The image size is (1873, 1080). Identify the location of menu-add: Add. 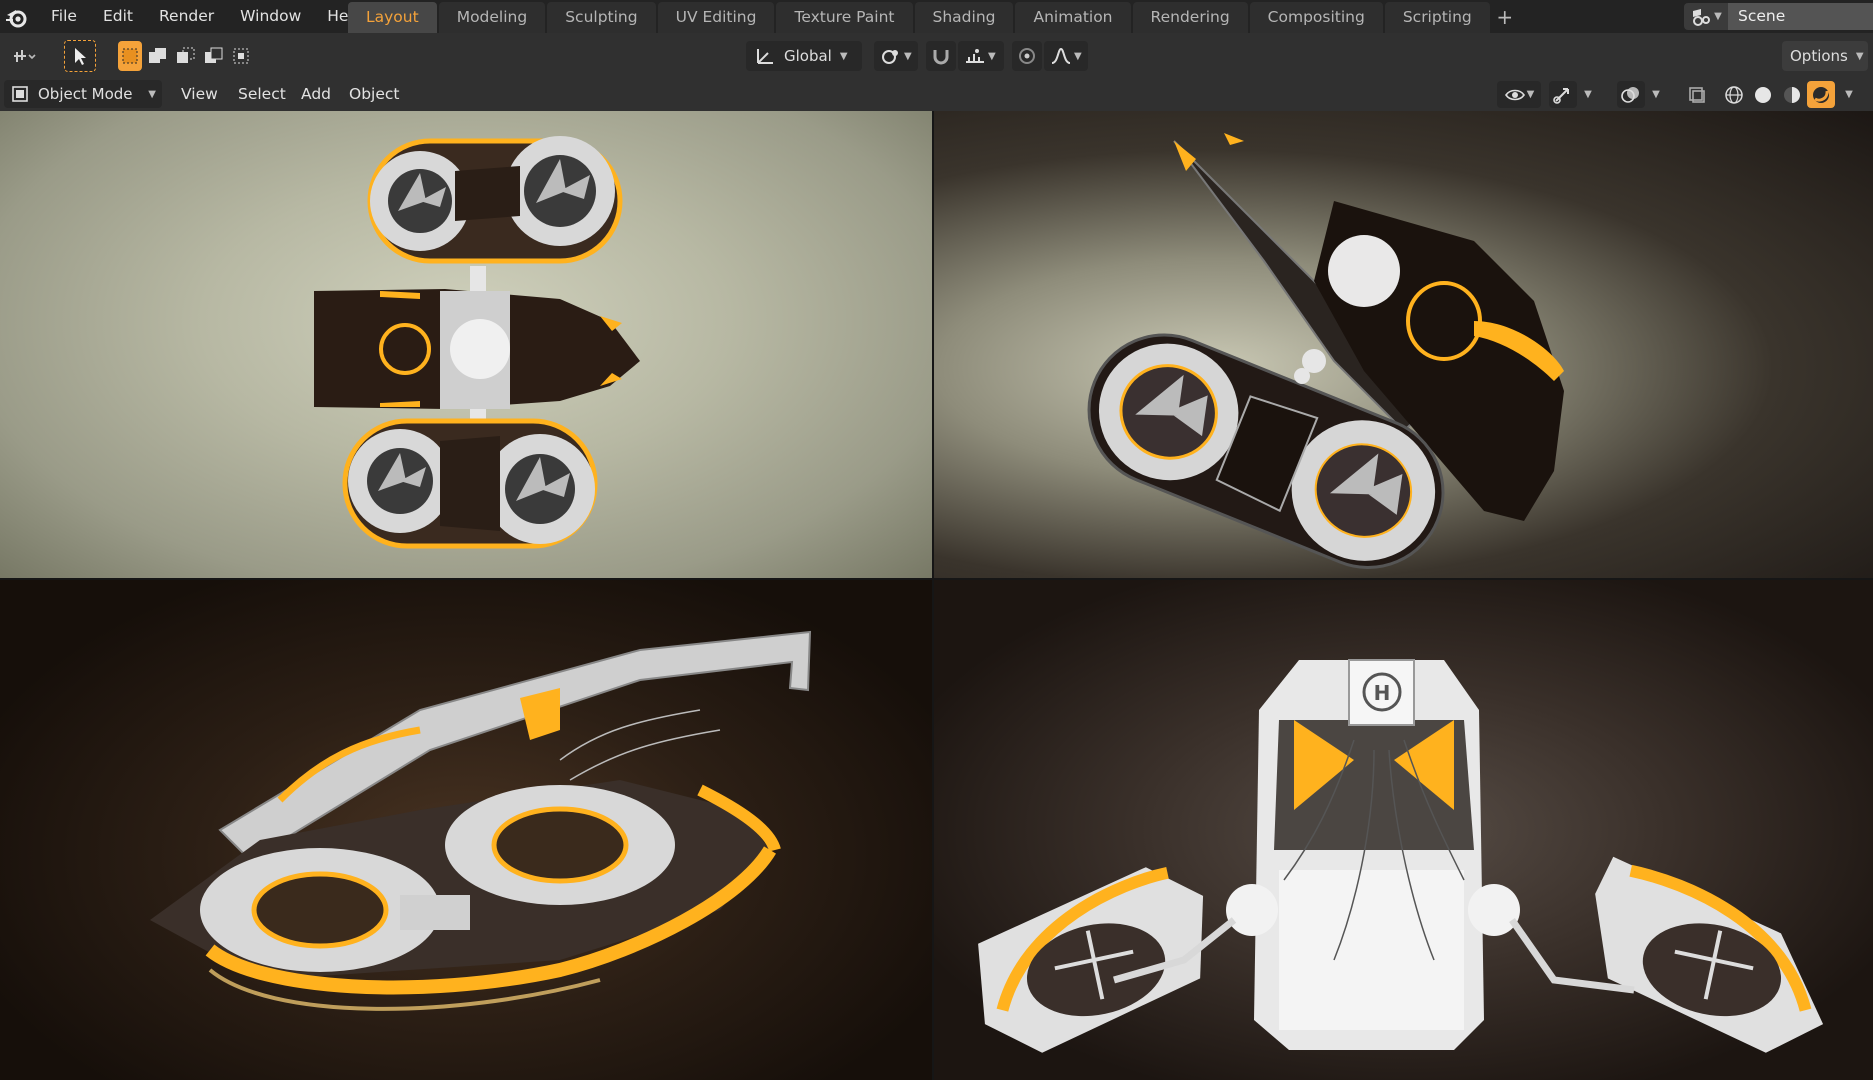
(316, 94).